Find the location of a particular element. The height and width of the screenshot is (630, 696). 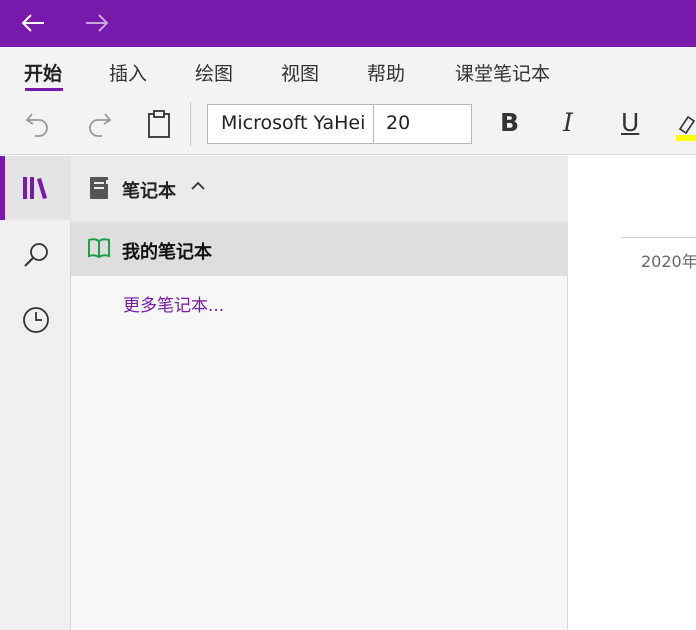

back-button is located at coordinates (33, 23).